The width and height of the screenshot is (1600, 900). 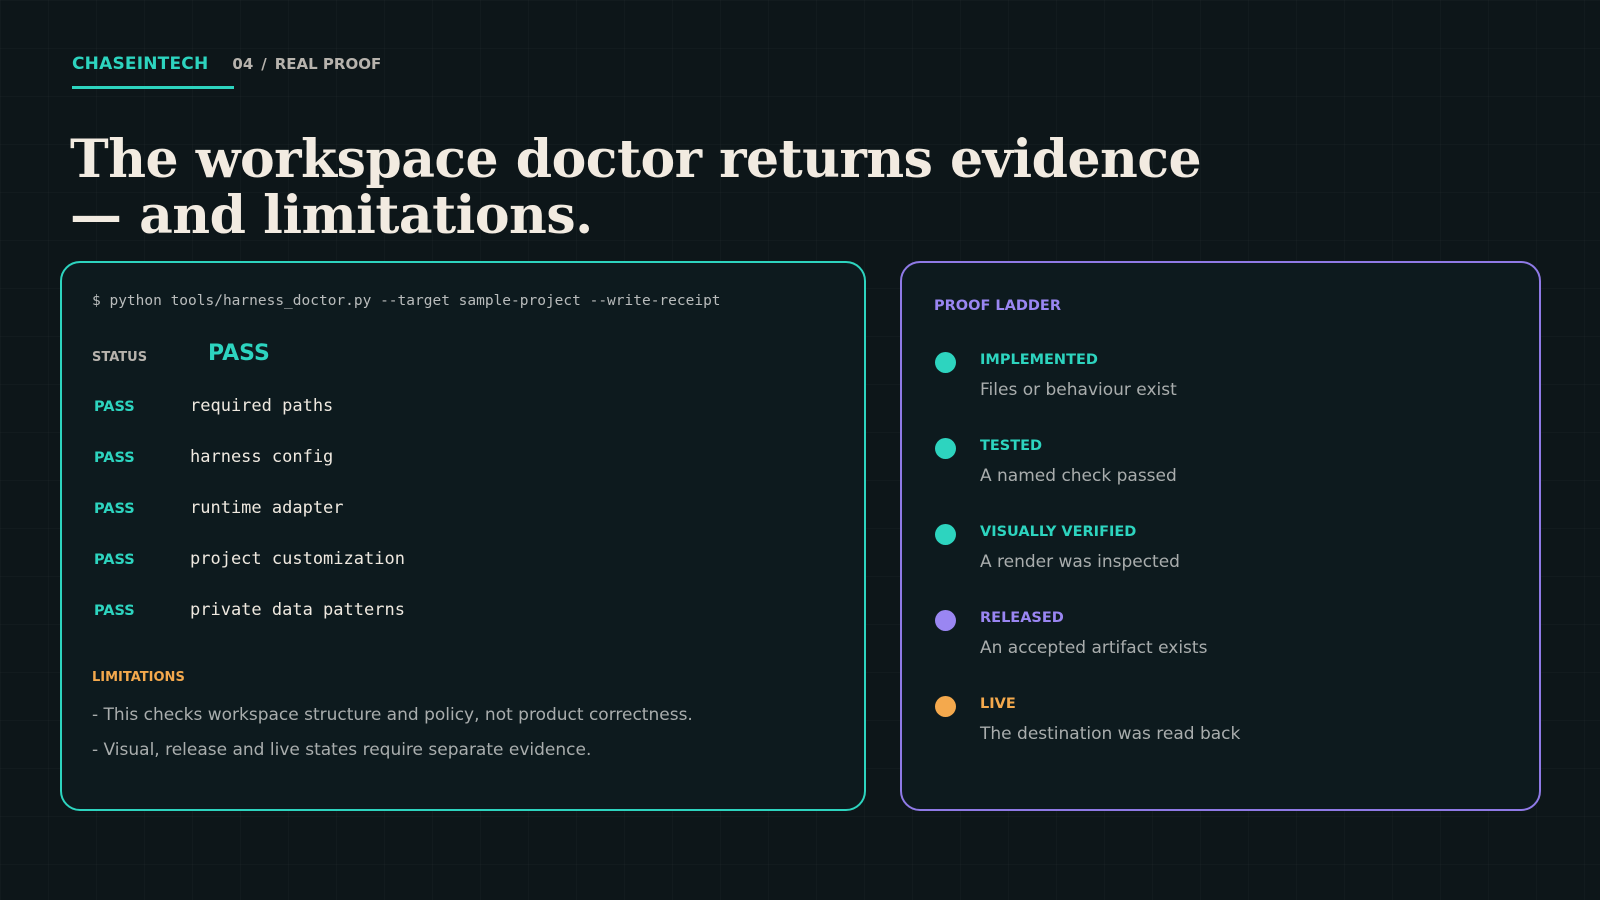 I want to click on slide-header: CHASEINTECH 04 / REAL PROOF, so click(x=226, y=71).